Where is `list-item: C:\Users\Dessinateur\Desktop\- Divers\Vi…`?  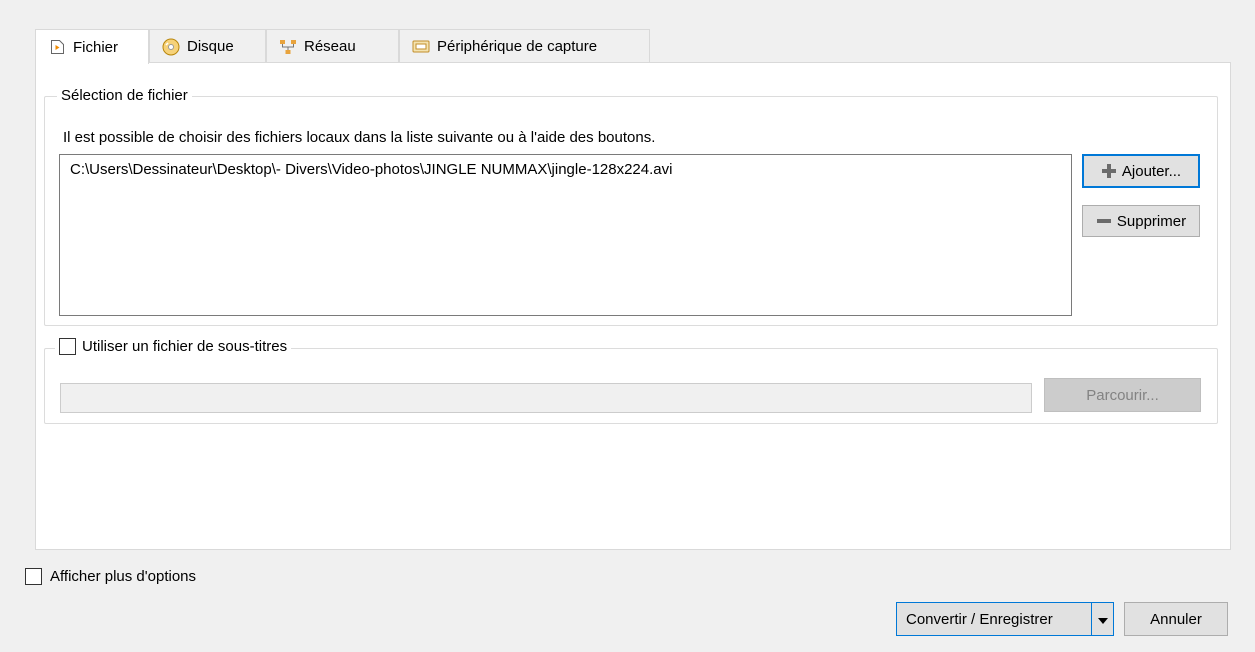
list-item: C:\Users\Dessinateur\Desktop\- Divers\Vi… is located at coordinates (371, 169).